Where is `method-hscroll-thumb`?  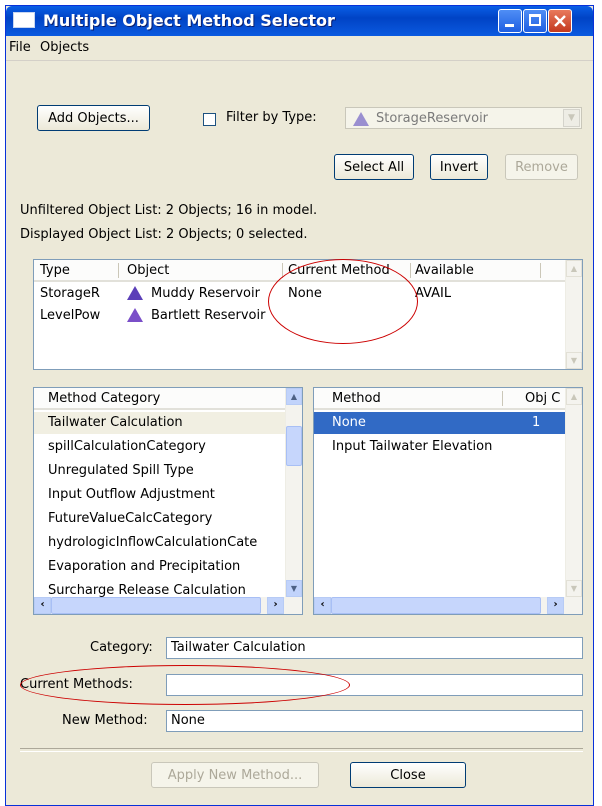
method-hscroll-thumb is located at coordinates (436, 605).